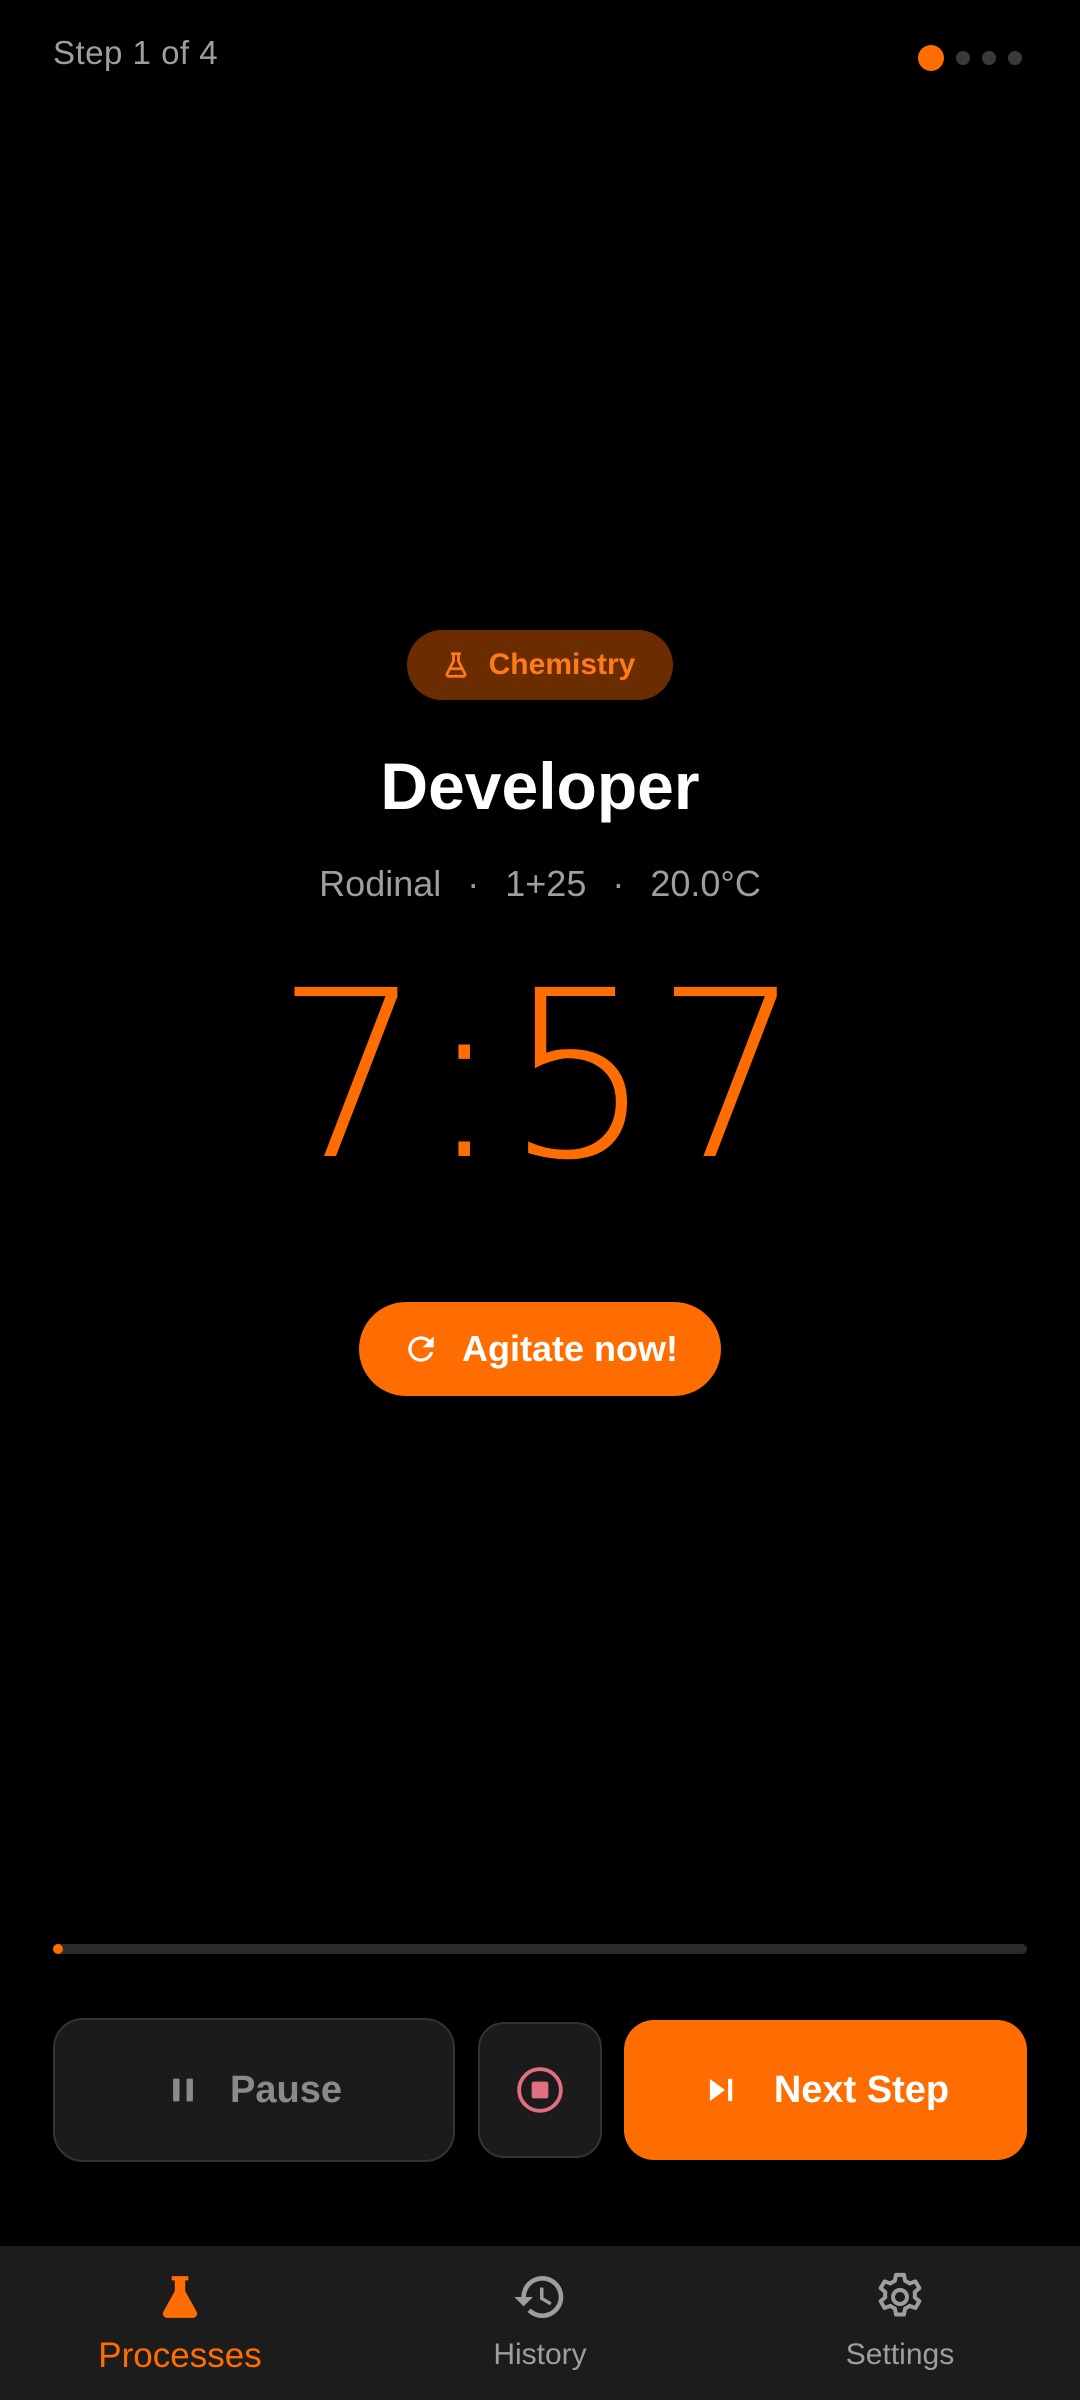  What do you see at coordinates (286, 2089) in the screenshot?
I see `pause-label: Pause` at bounding box center [286, 2089].